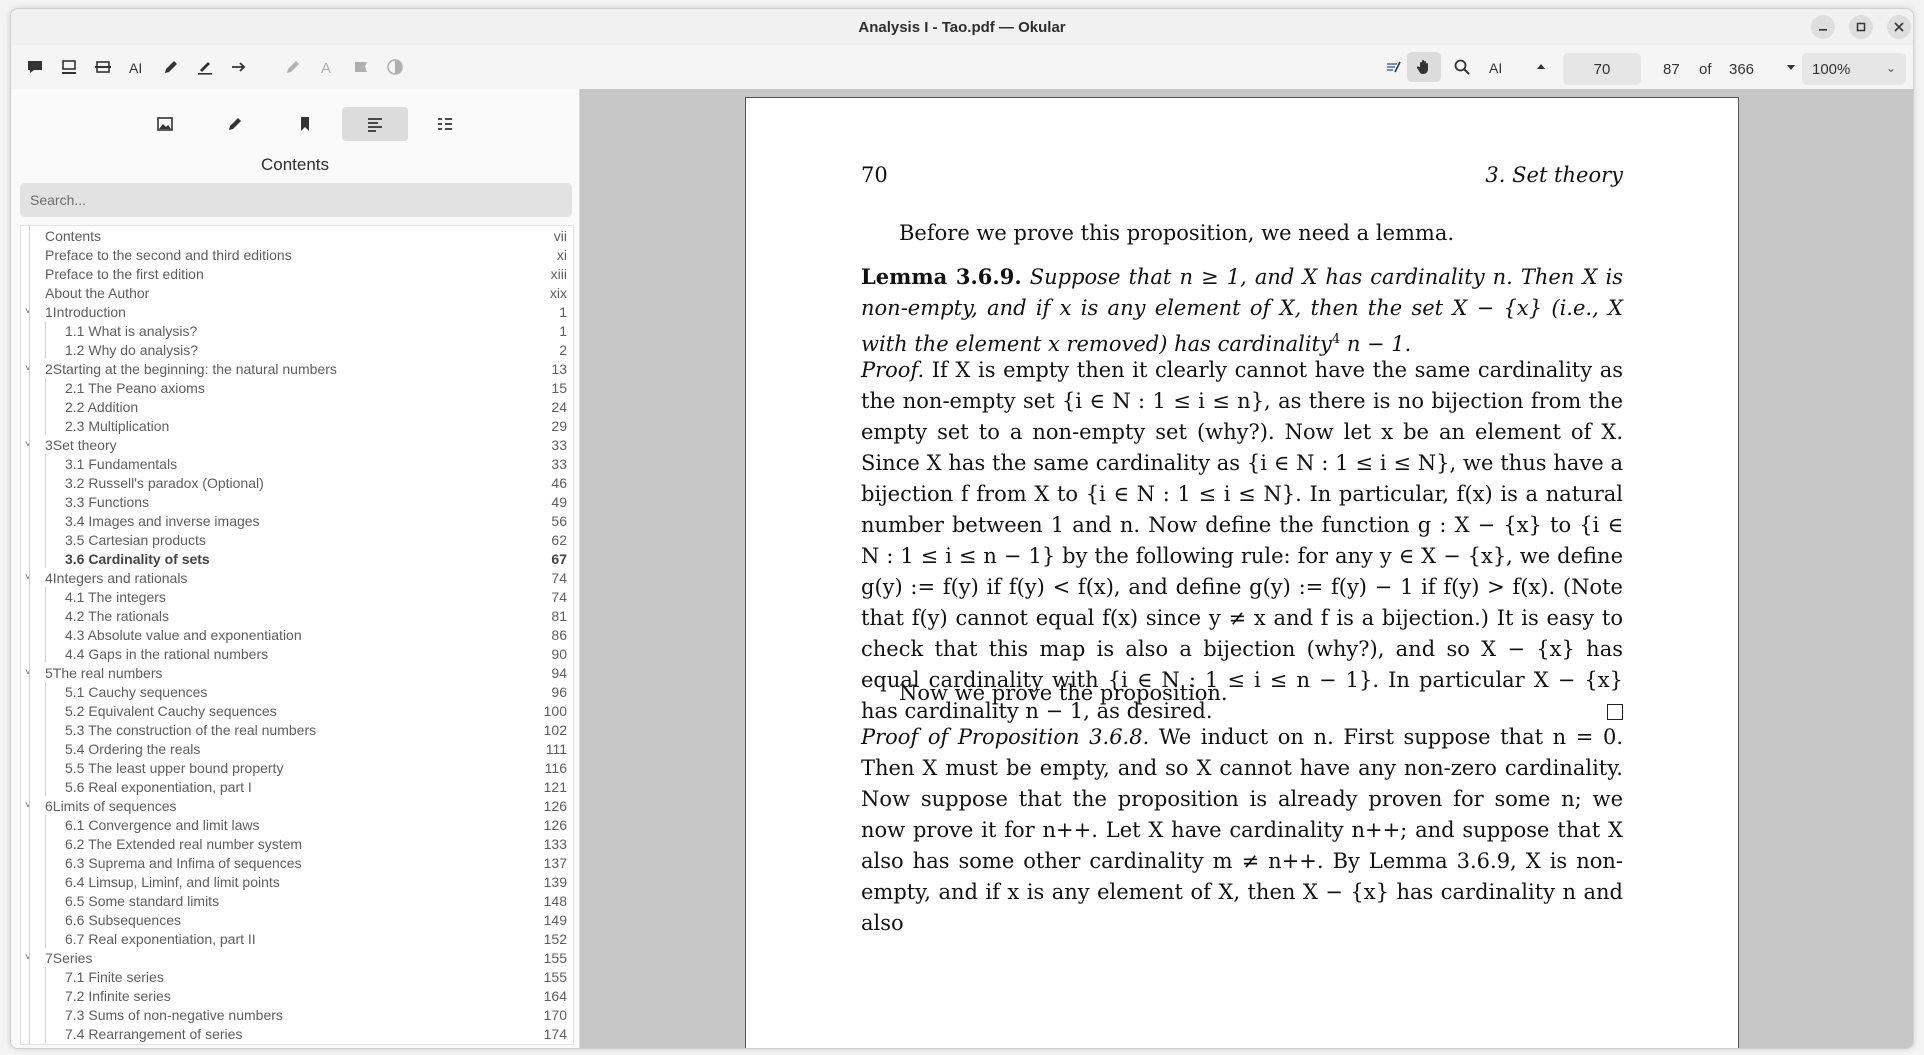 Image resolution: width=1924 pixels, height=1055 pixels. Describe the element at coordinates (297, 501) in the screenshot. I see `toc-section: 3.3 Functions 49` at that location.